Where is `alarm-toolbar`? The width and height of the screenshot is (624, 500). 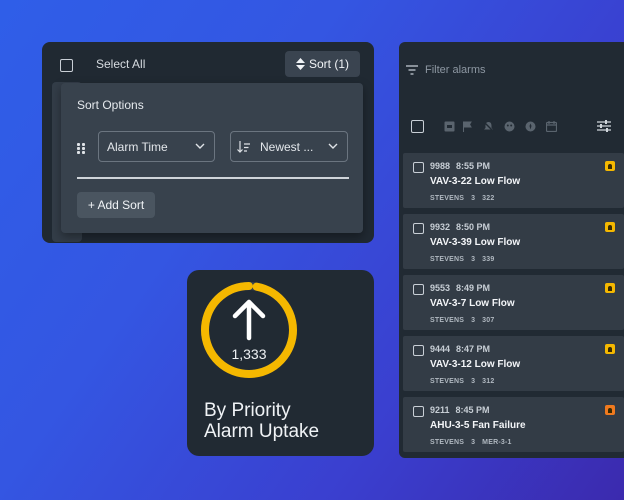 alarm-toolbar is located at coordinates (511, 127).